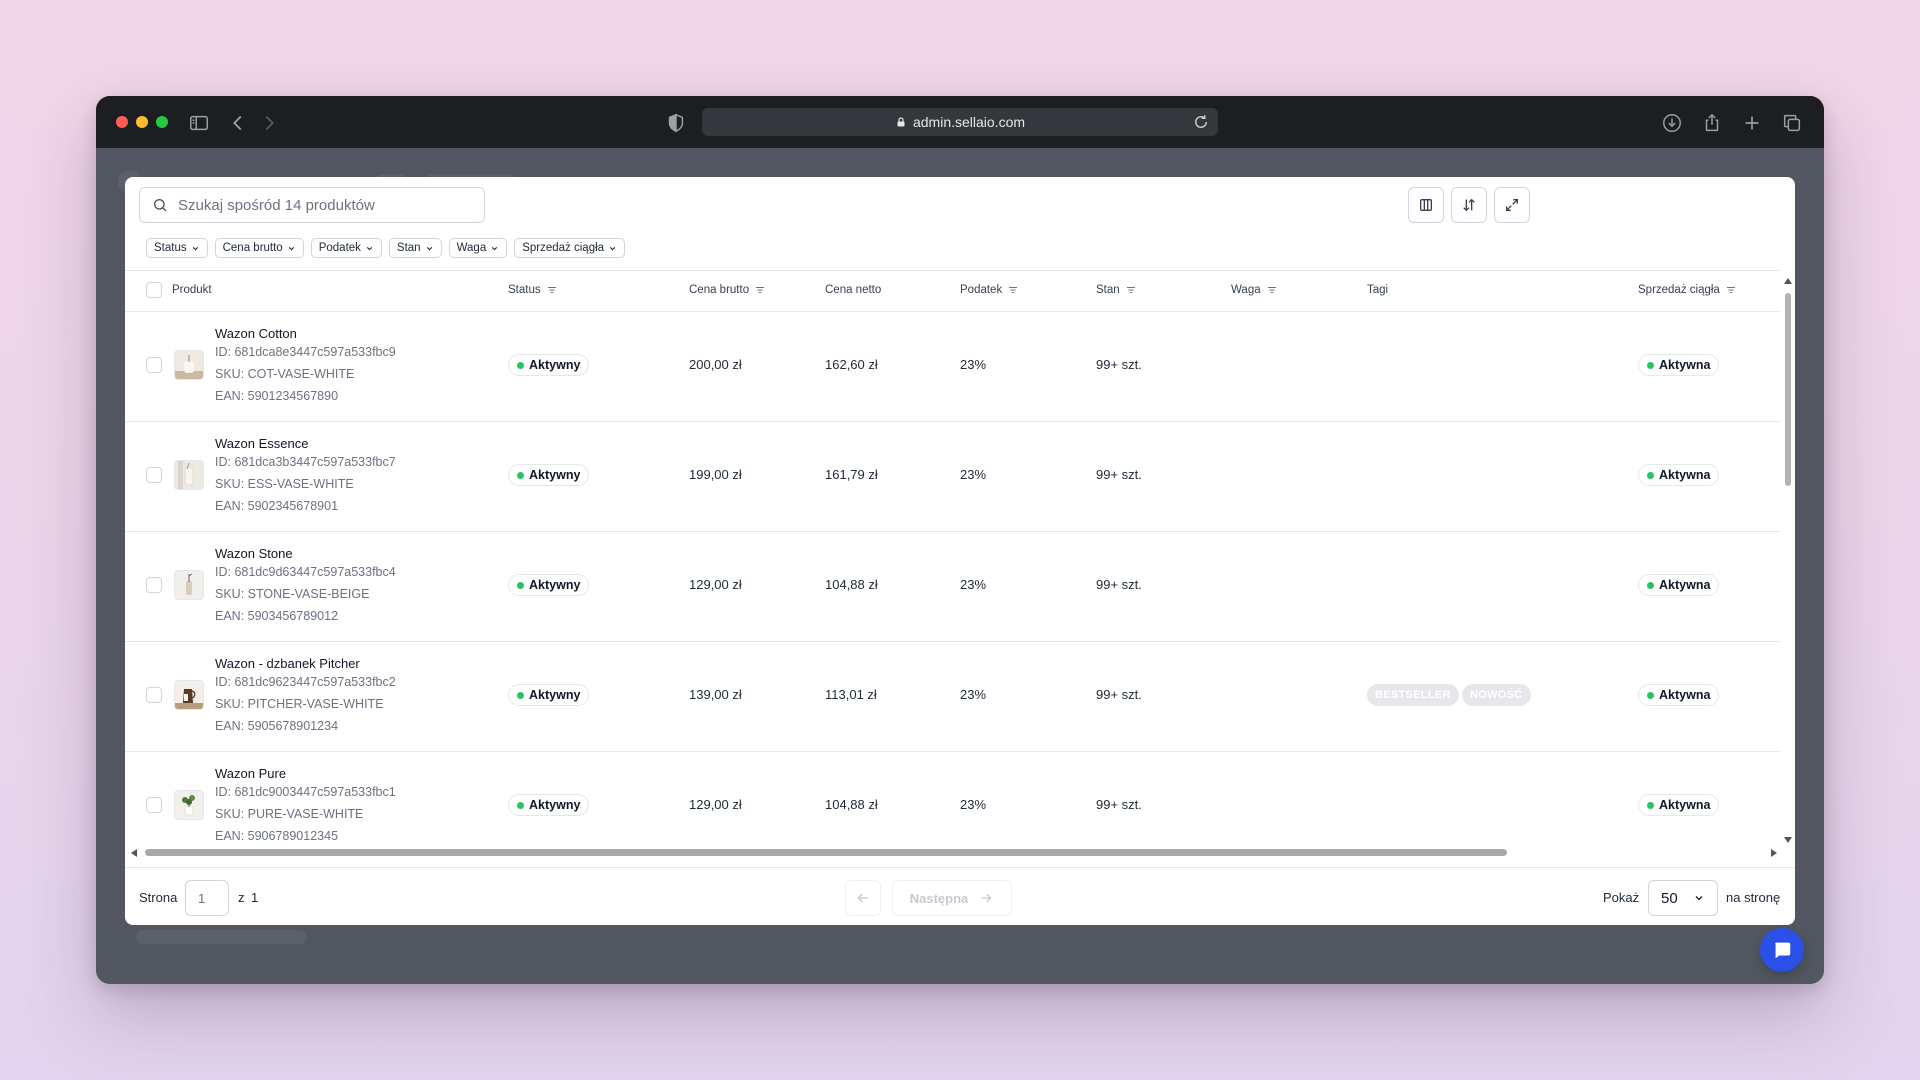  Describe the element at coordinates (299, 704) in the screenshot. I see `product-sku: SKU: PITCHER-VASE-WHITE` at that location.